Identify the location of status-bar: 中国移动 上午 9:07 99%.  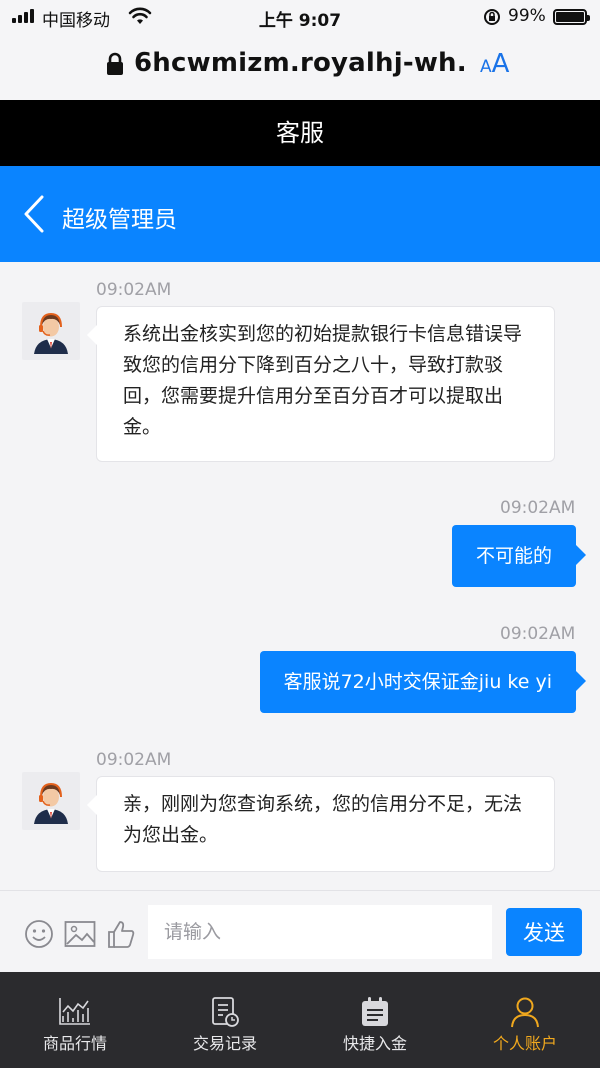
(300, 17).